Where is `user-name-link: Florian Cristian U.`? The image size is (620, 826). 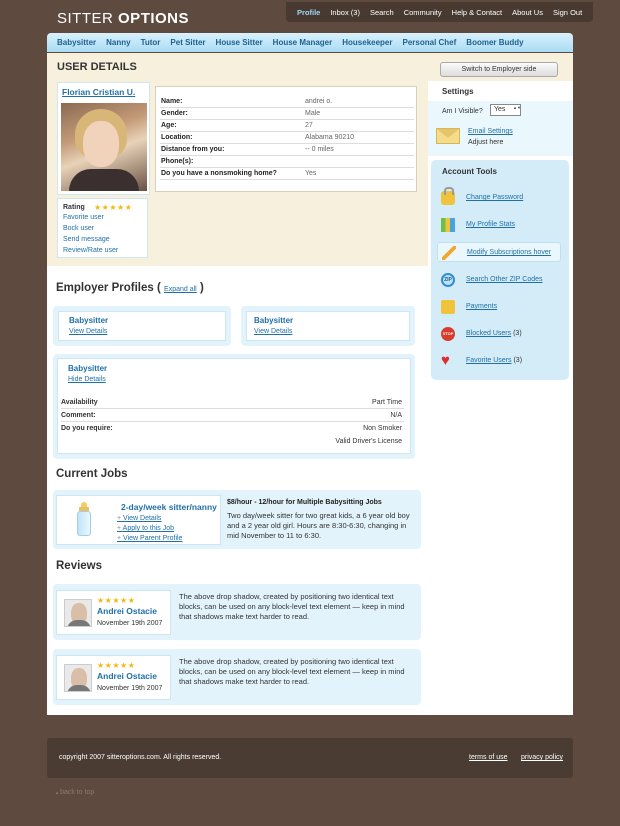 user-name-link: Florian Cristian U. is located at coordinates (98, 92).